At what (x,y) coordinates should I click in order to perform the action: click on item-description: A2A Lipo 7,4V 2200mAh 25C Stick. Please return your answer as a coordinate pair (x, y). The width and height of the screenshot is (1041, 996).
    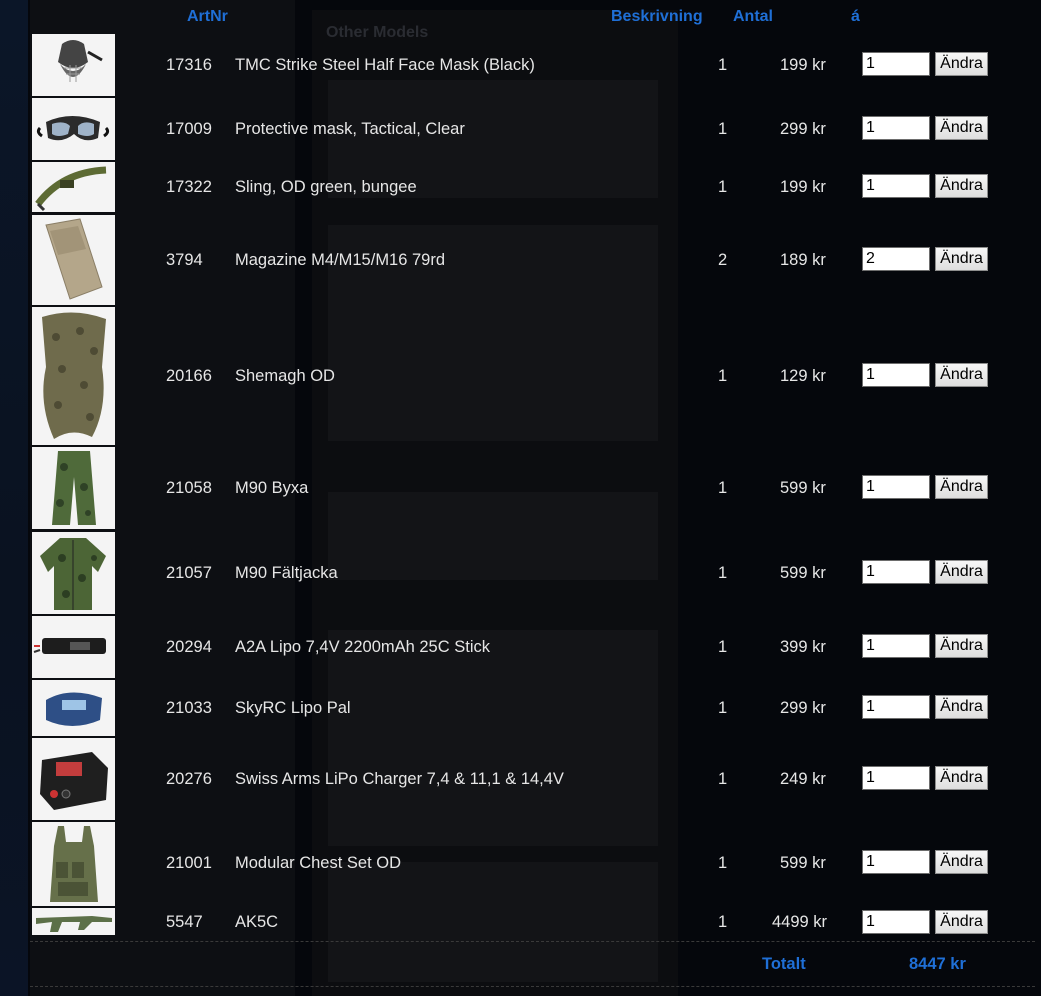
    Looking at the image, I should click on (362, 647).